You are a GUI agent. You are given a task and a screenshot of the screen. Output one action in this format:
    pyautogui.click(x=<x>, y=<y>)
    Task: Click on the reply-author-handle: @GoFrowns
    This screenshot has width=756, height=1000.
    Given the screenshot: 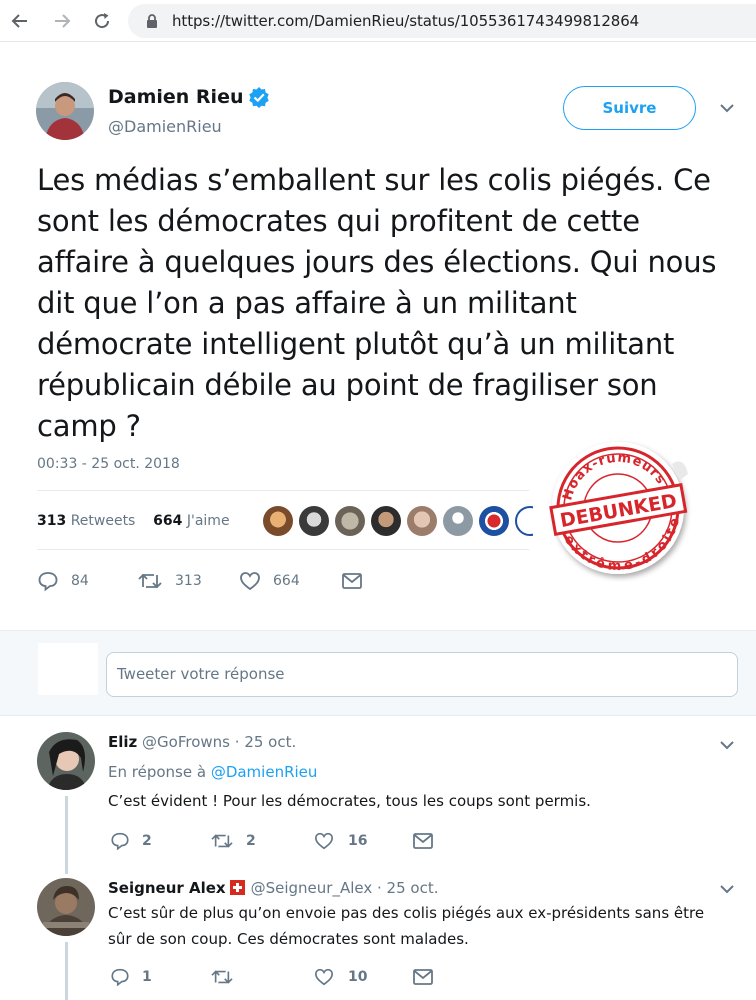 What is the action you would take?
    pyautogui.click(x=186, y=742)
    